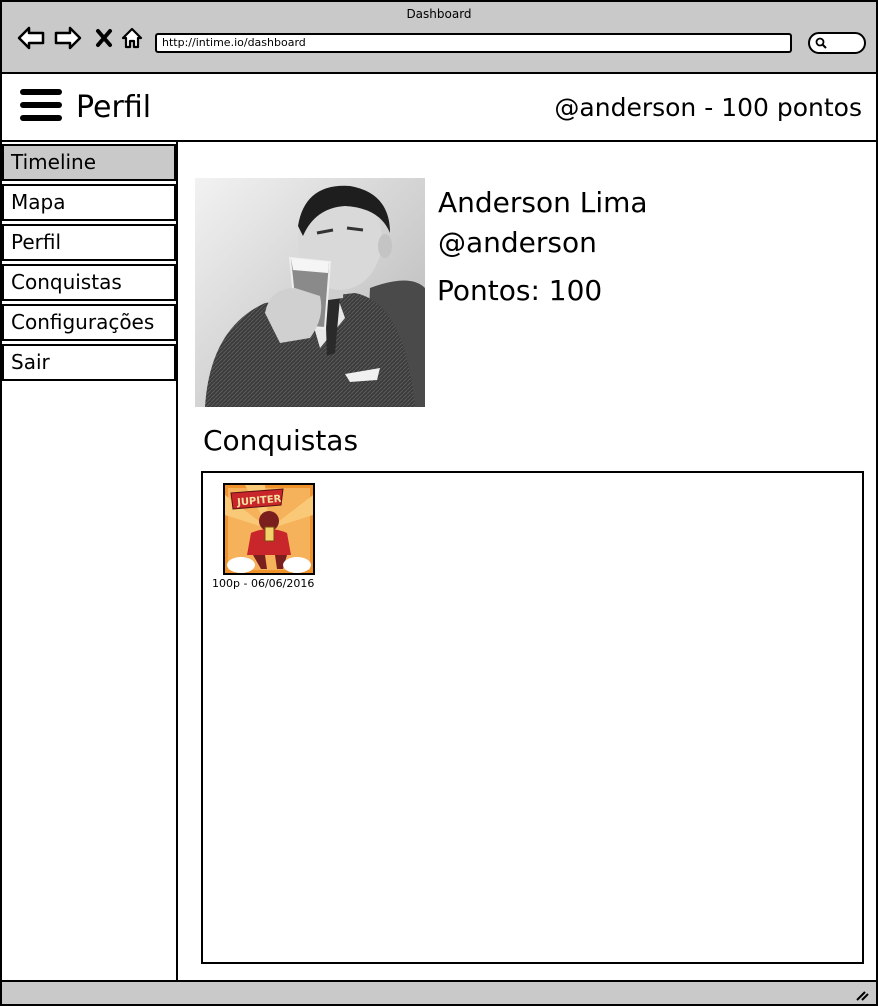 This screenshot has height=1006, width=878. What do you see at coordinates (89, 282) in the screenshot?
I see `sidebar-item-conquistas: Conquistas` at bounding box center [89, 282].